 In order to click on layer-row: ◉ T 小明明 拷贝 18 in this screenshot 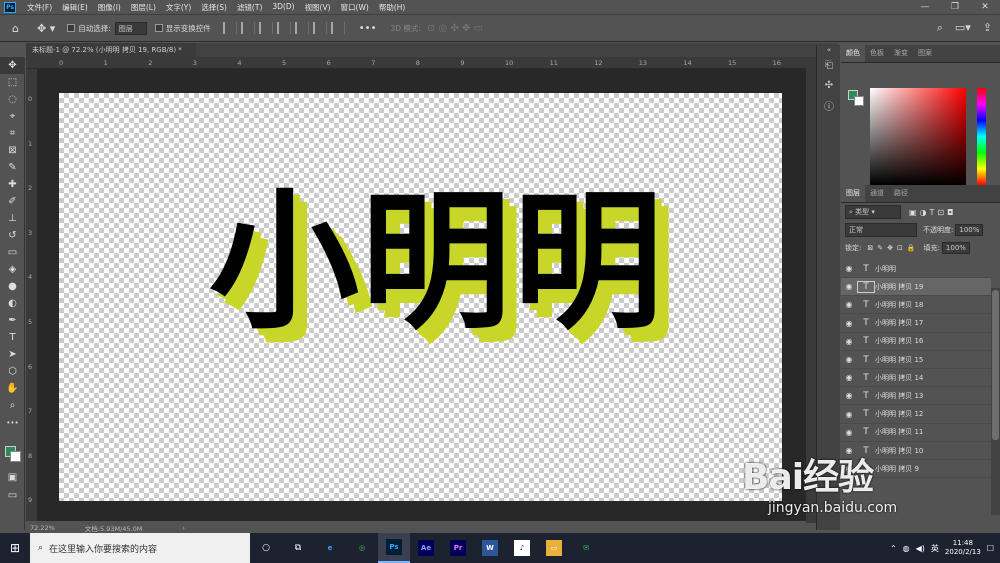, I will do `click(916, 305)`.